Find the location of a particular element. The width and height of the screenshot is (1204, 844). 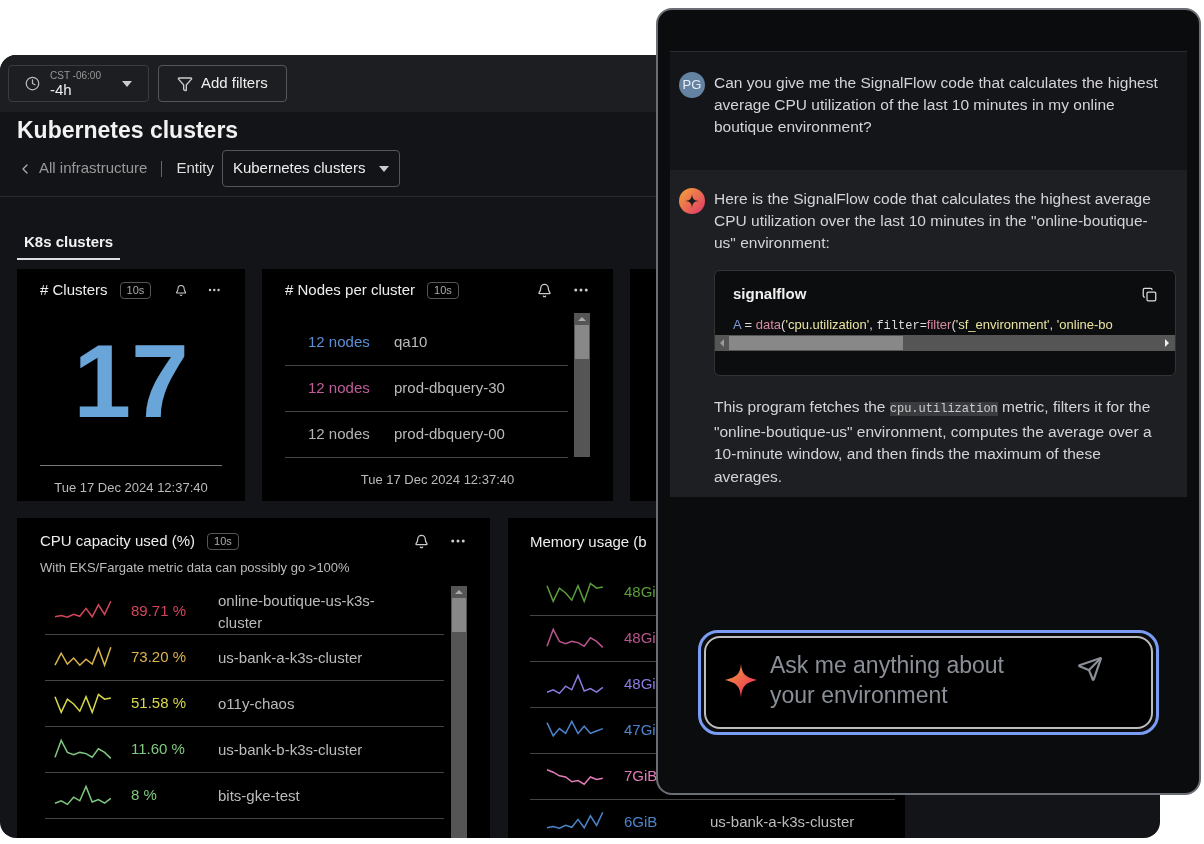

user-avatar: PG is located at coordinates (692, 85).